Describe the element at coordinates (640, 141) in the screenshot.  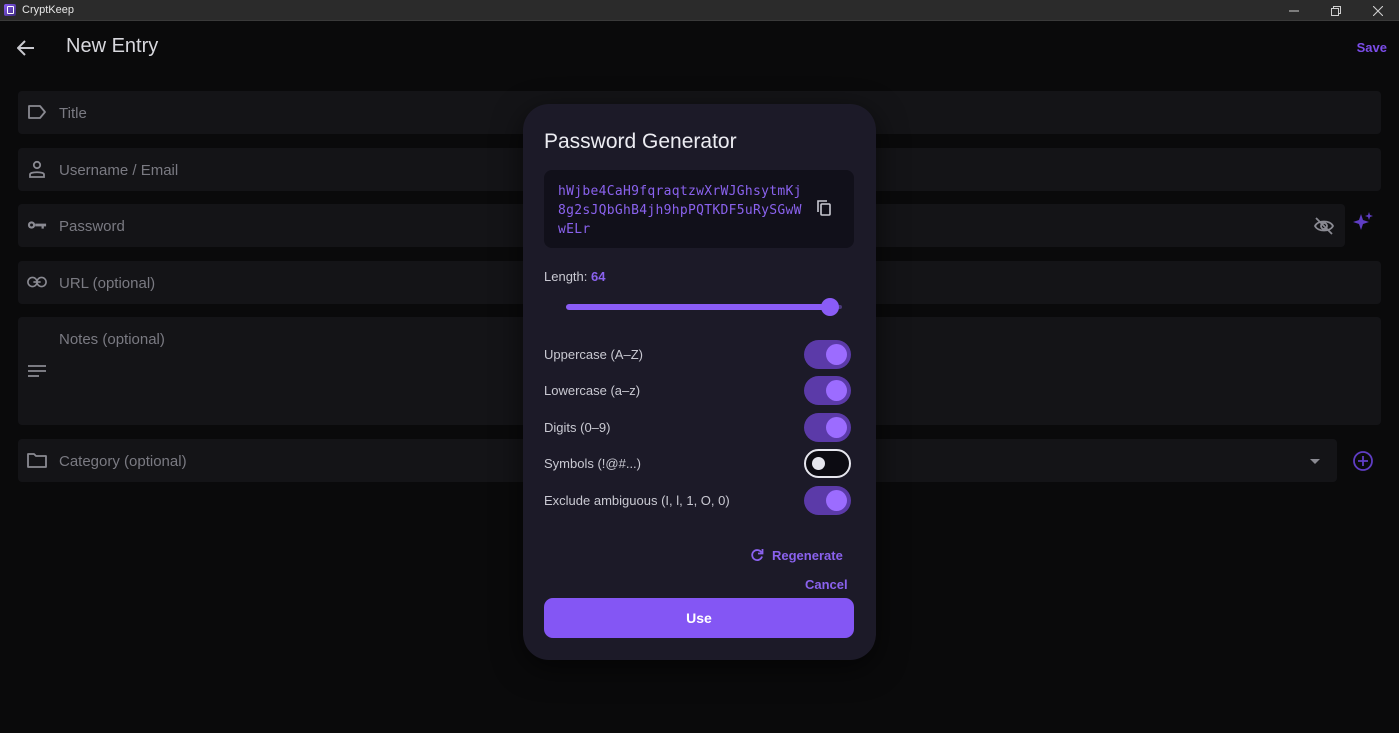
I see `dialog-title: Password Generator` at that location.